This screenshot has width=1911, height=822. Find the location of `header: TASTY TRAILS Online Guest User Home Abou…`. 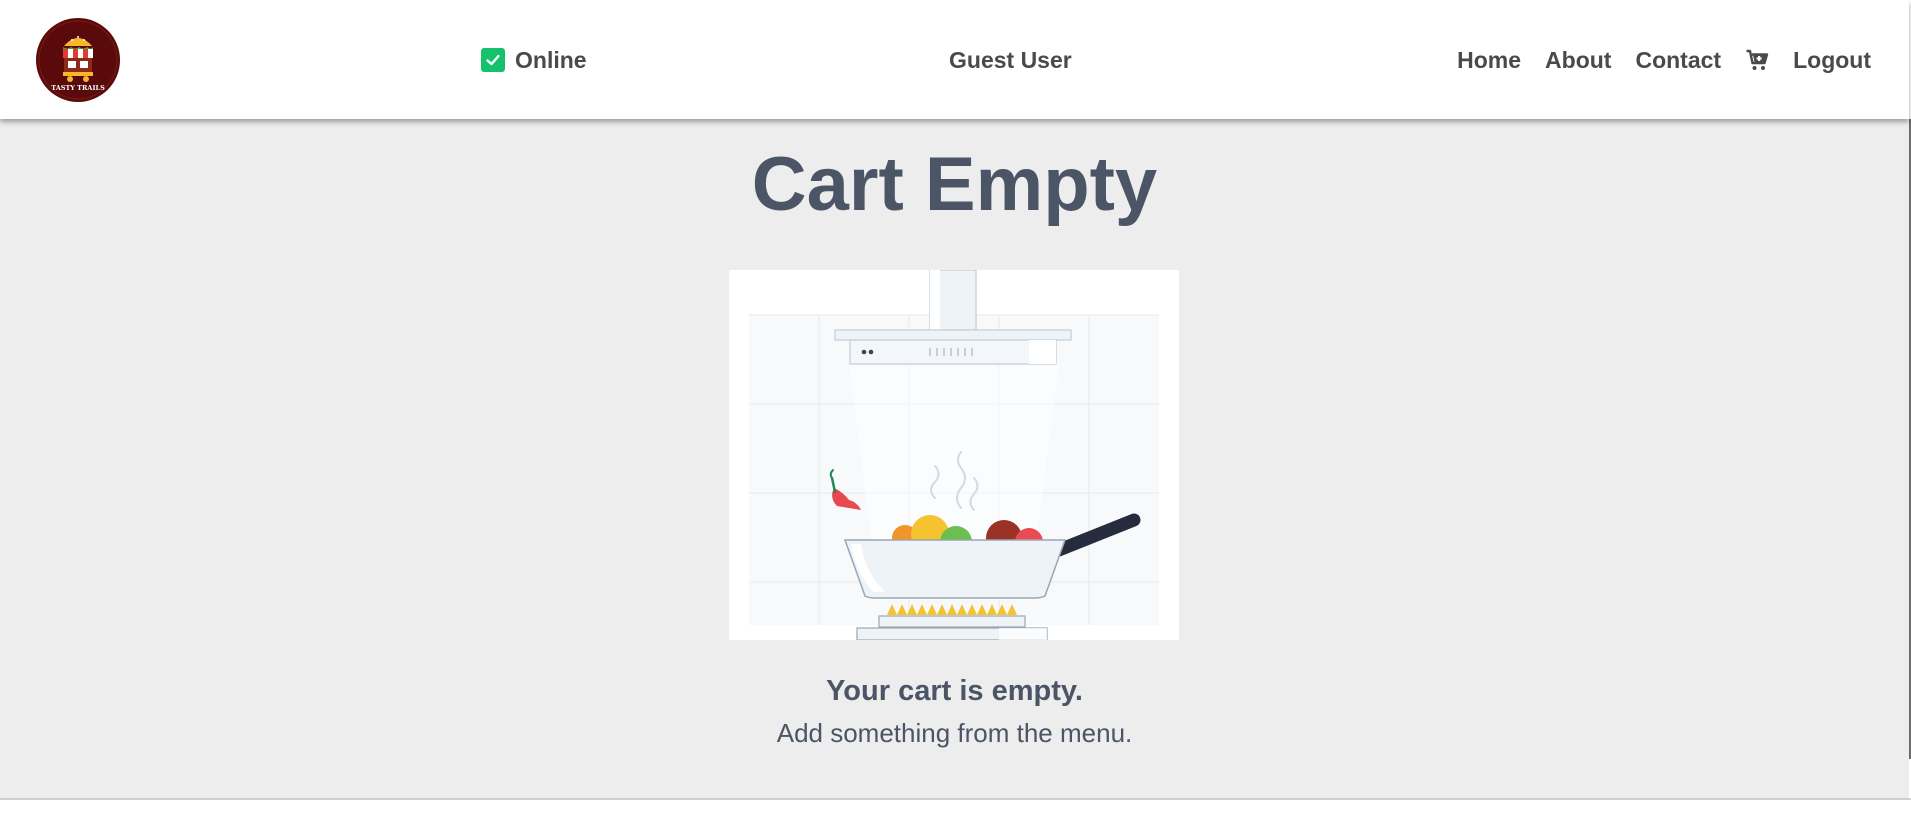

header: TASTY TRAILS Online Guest User Home Abou… is located at coordinates (954, 59).